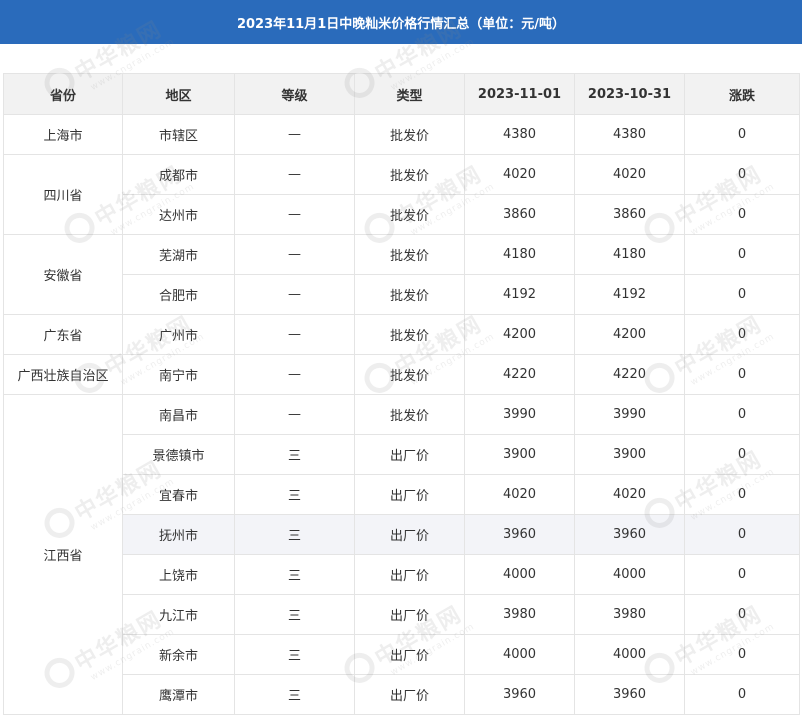 This screenshot has width=802, height=718. I want to click on region-cell: 南昌市, so click(178, 414).